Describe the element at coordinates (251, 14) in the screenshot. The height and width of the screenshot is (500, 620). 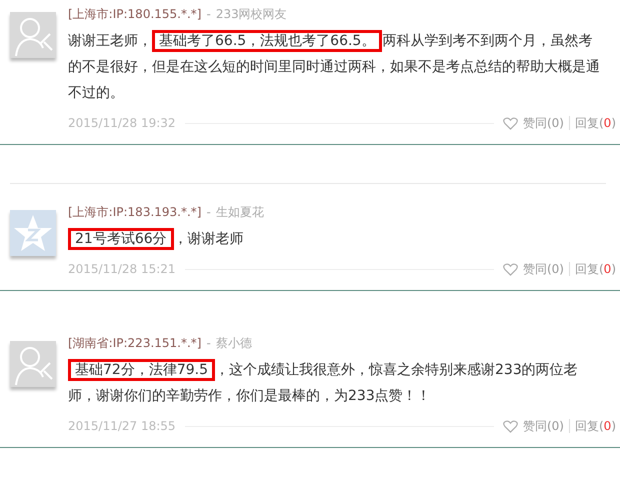
I see `author-name: 233网校网友` at that location.